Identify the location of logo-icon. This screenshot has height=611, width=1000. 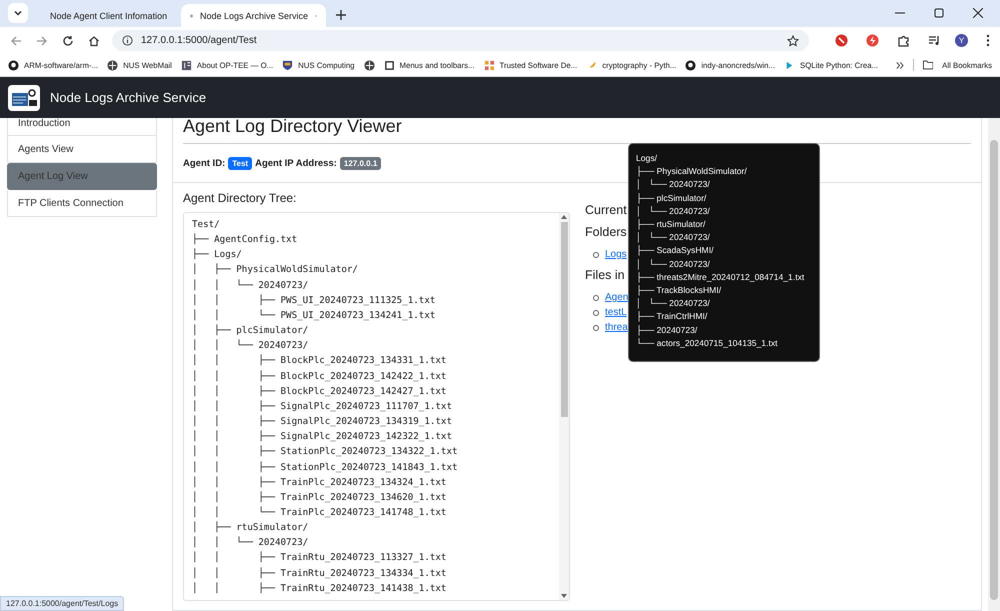
(24, 97).